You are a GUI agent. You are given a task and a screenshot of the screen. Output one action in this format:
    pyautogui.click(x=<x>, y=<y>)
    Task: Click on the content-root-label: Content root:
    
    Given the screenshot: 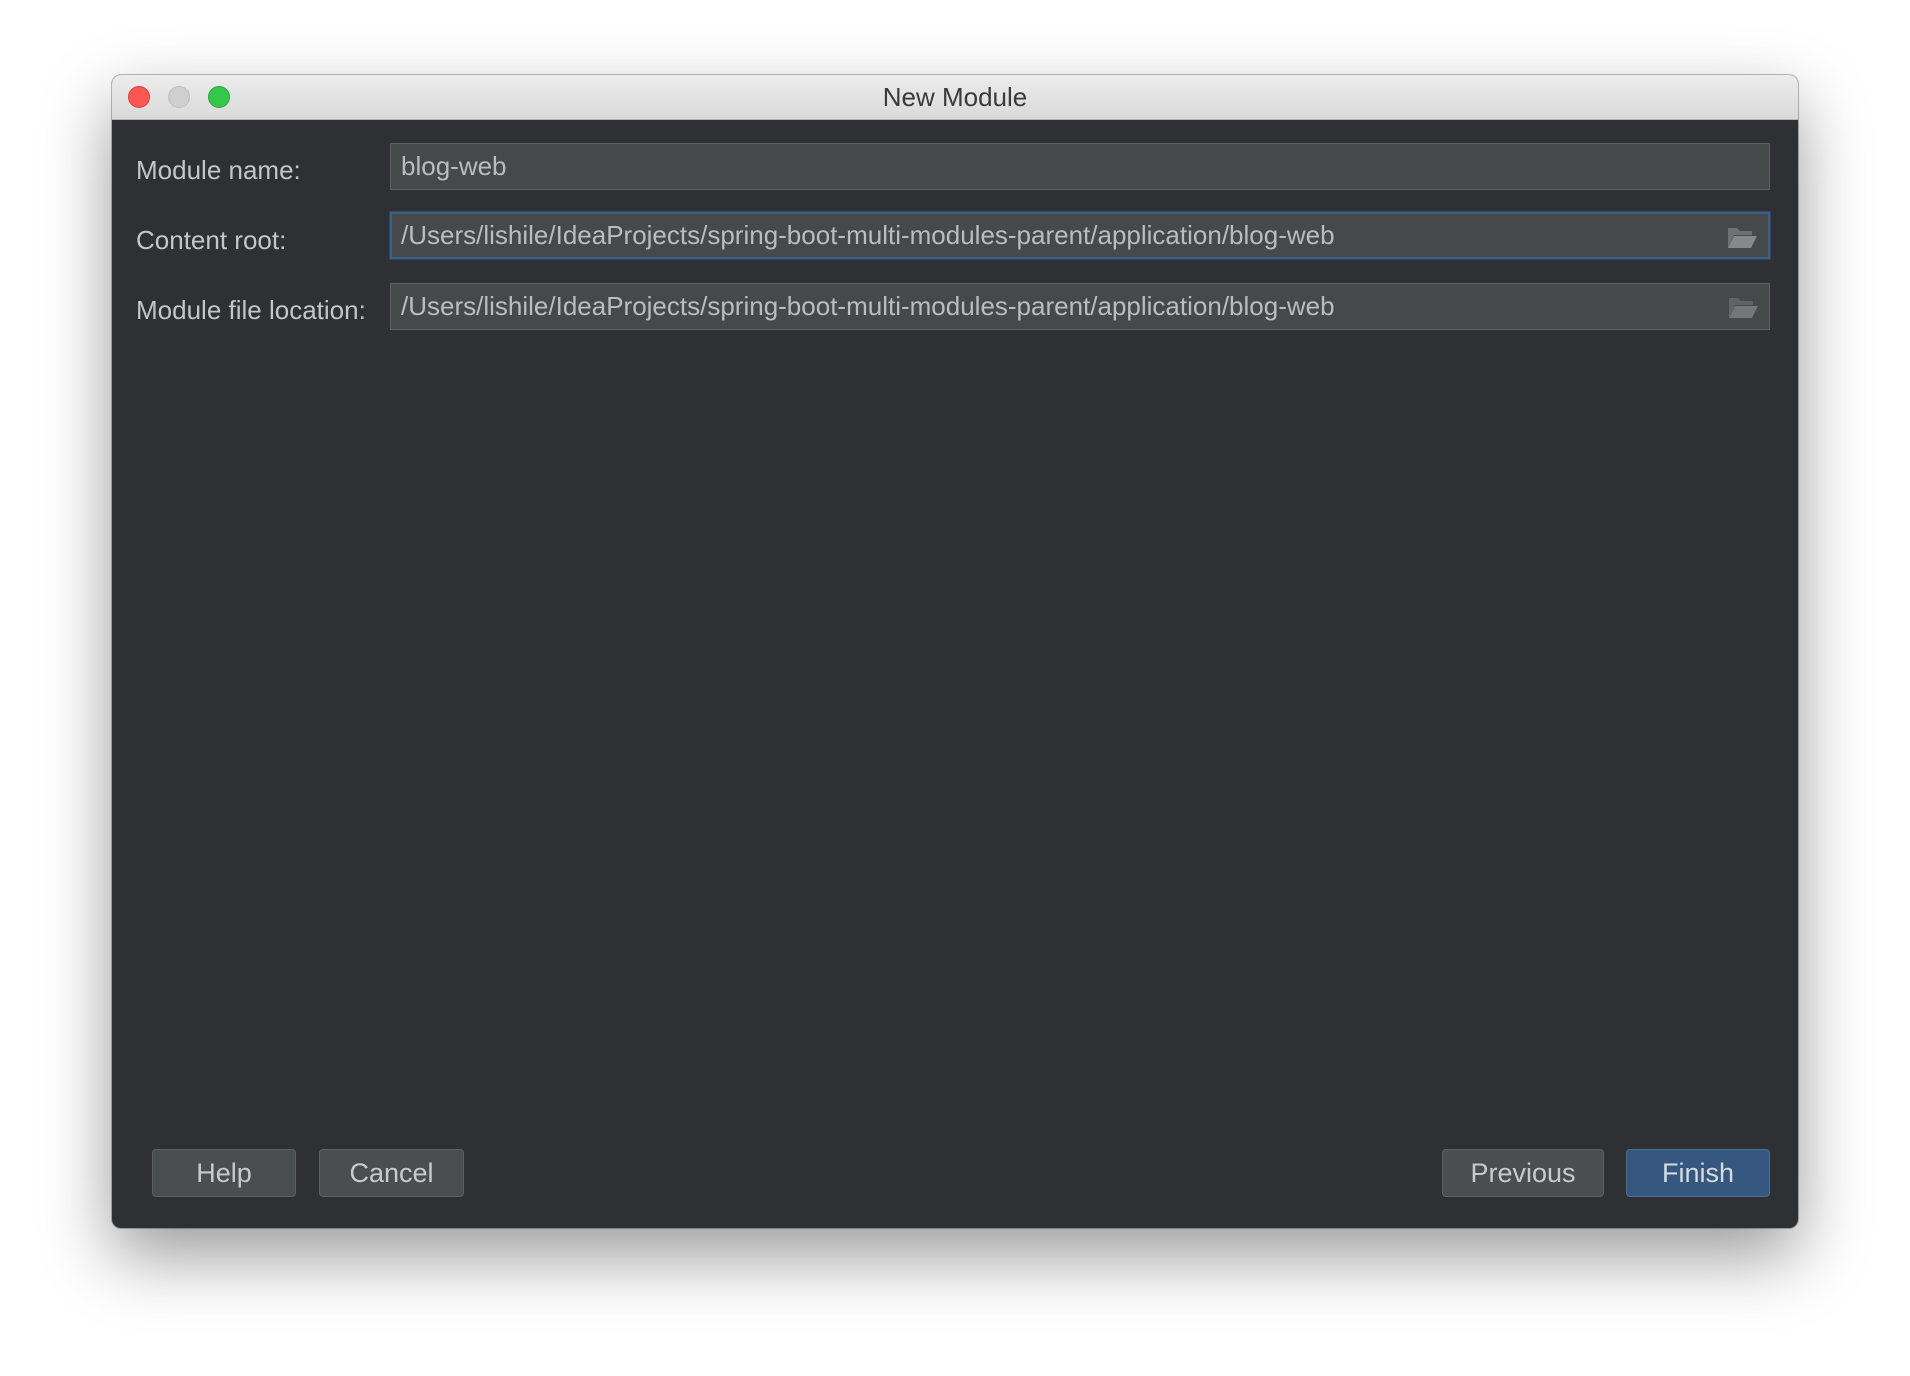 What is the action you would take?
    pyautogui.click(x=211, y=240)
    